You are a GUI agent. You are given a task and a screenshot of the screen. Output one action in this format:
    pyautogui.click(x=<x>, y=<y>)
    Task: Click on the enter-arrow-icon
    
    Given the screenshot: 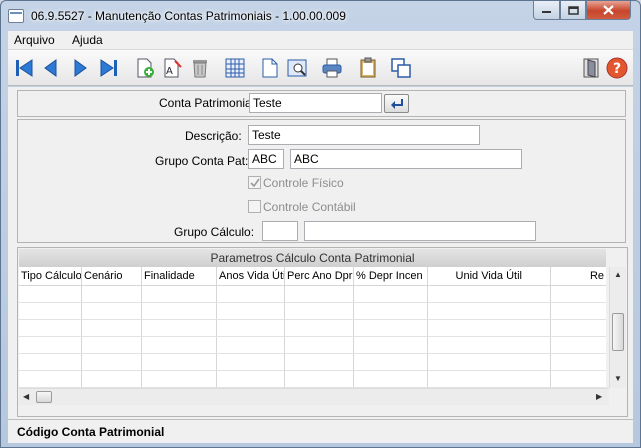 What is the action you would take?
    pyautogui.click(x=396, y=103)
    